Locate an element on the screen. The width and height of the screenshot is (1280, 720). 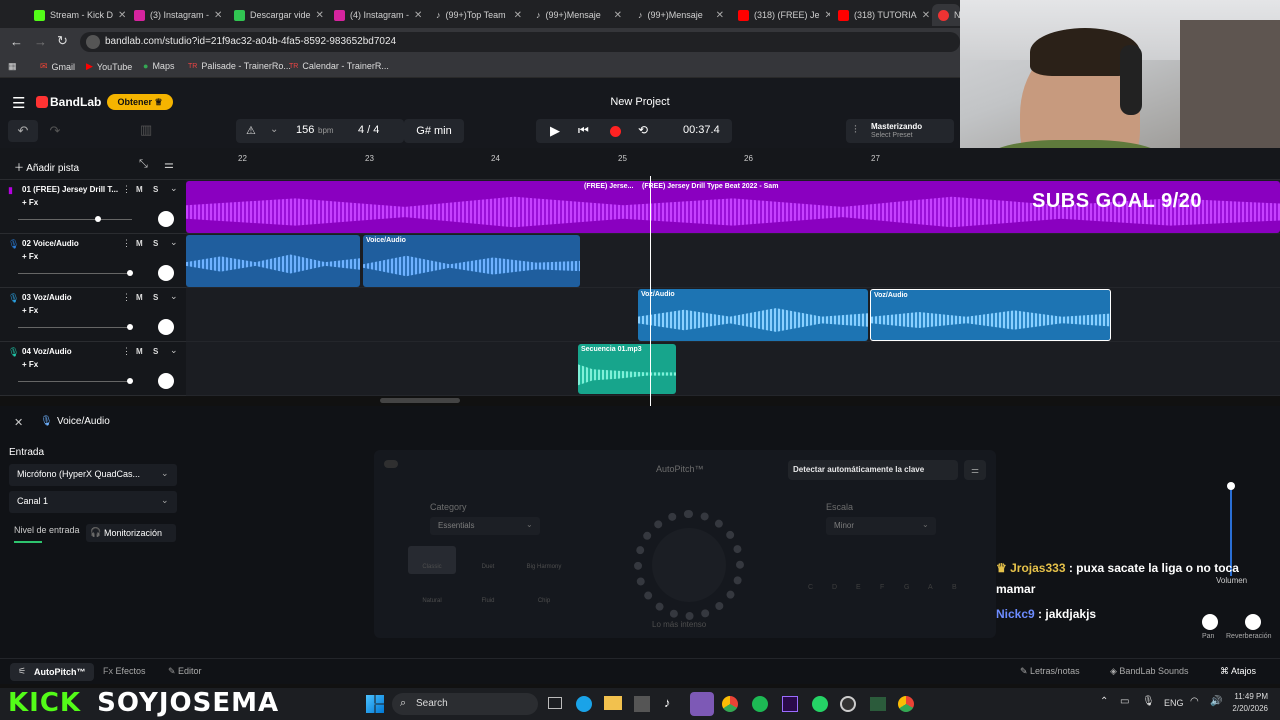
effects-tab: Fx Efectos is located at coordinates (124, 671).